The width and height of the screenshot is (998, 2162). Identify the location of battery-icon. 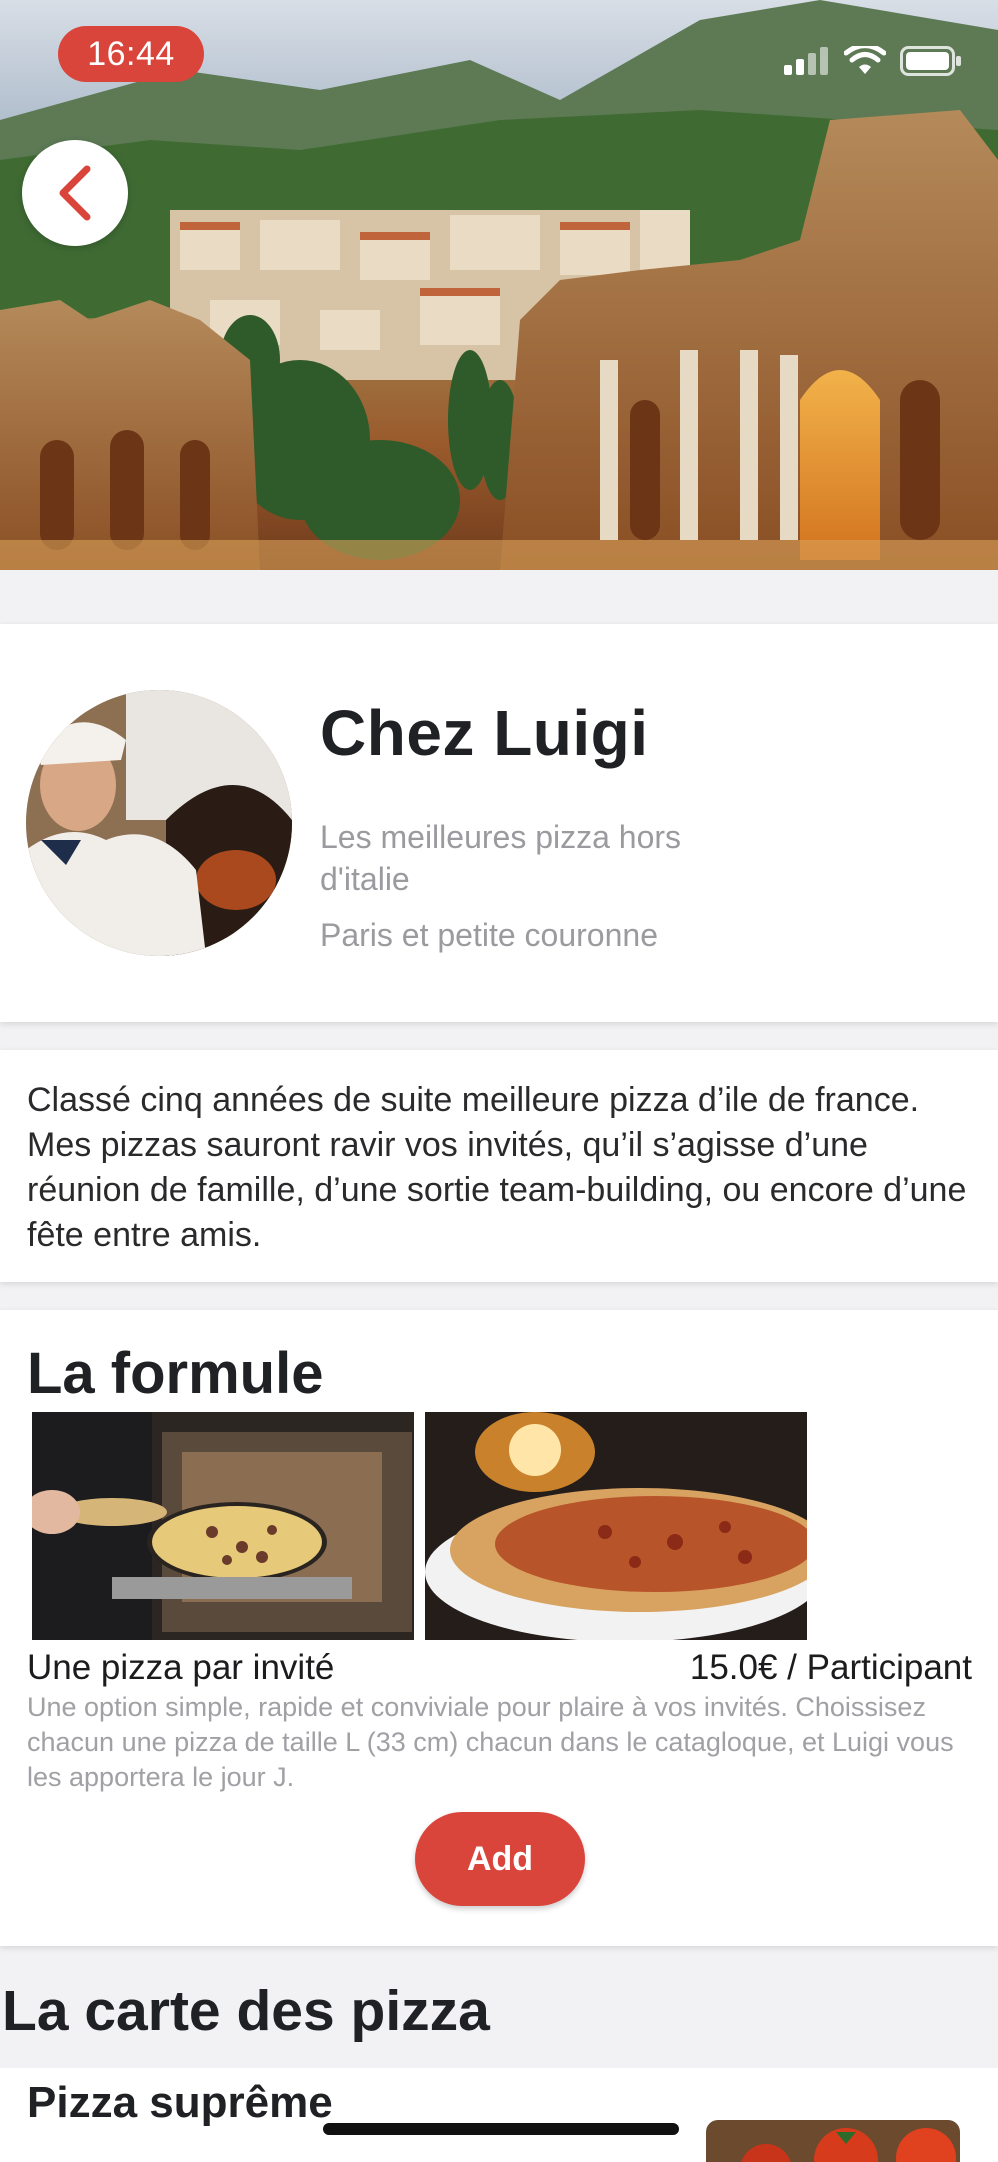
(930, 61).